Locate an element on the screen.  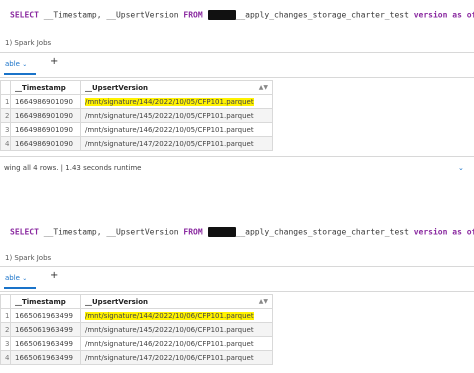
results-footer: wing all 4 rows. | 1.43 seconds runtime is located at coordinates (73, 168).